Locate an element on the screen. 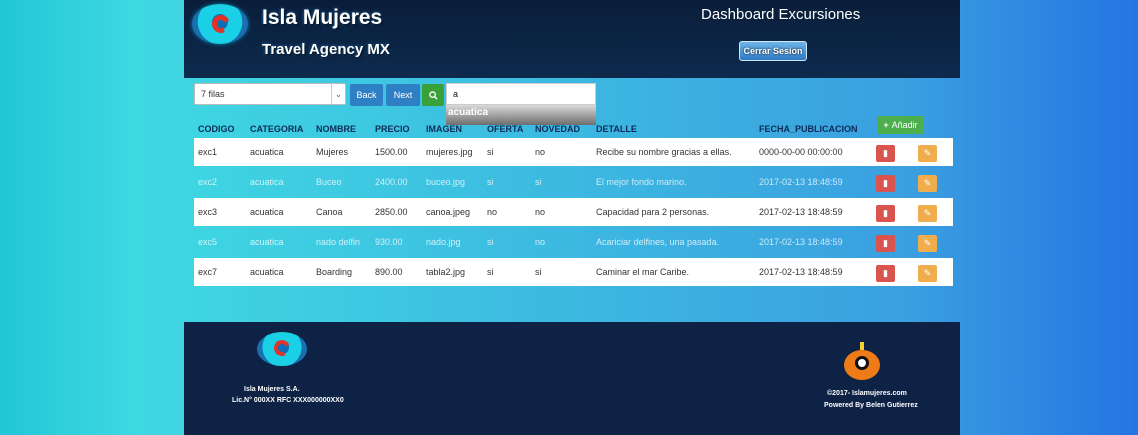 Image resolution: width=1138 pixels, height=435 pixels. cell-nombre: Boarding is located at coordinates (334, 272).